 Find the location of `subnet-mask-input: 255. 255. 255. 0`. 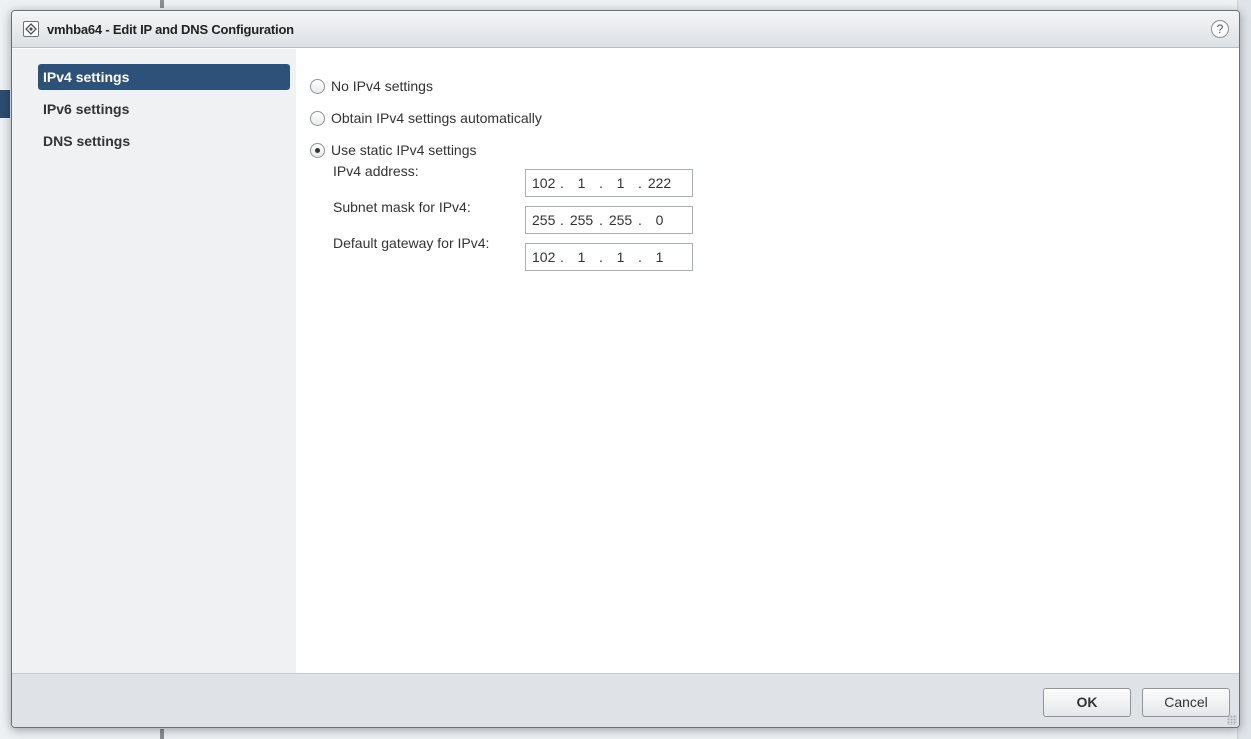

subnet-mask-input: 255. 255. 255. 0 is located at coordinates (609, 220).